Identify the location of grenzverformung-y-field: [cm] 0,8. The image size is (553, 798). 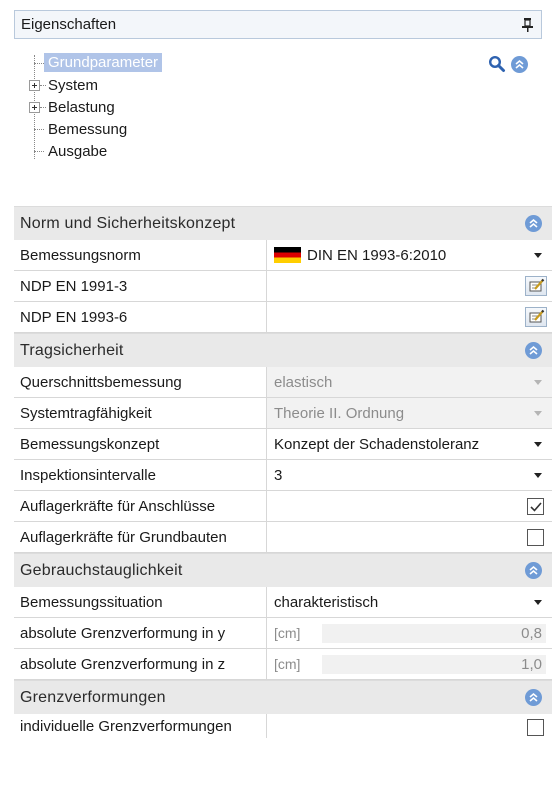
(409, 633).